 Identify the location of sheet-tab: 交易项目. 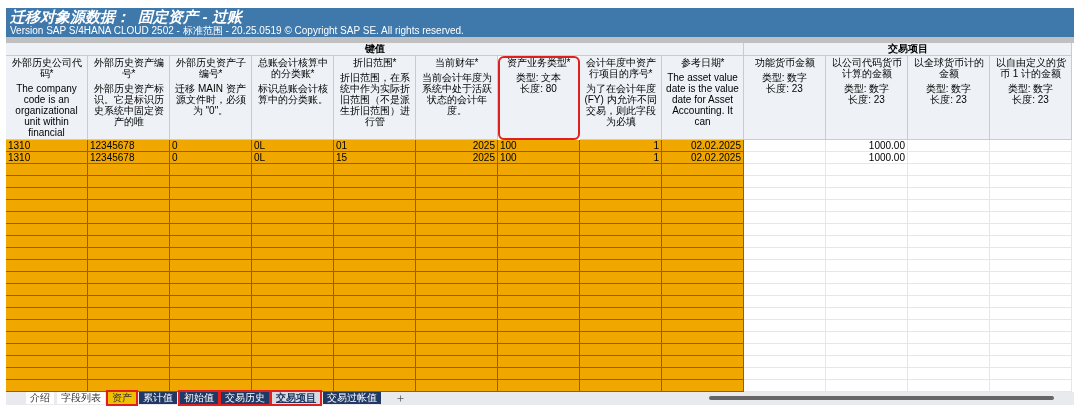
(296, 398).